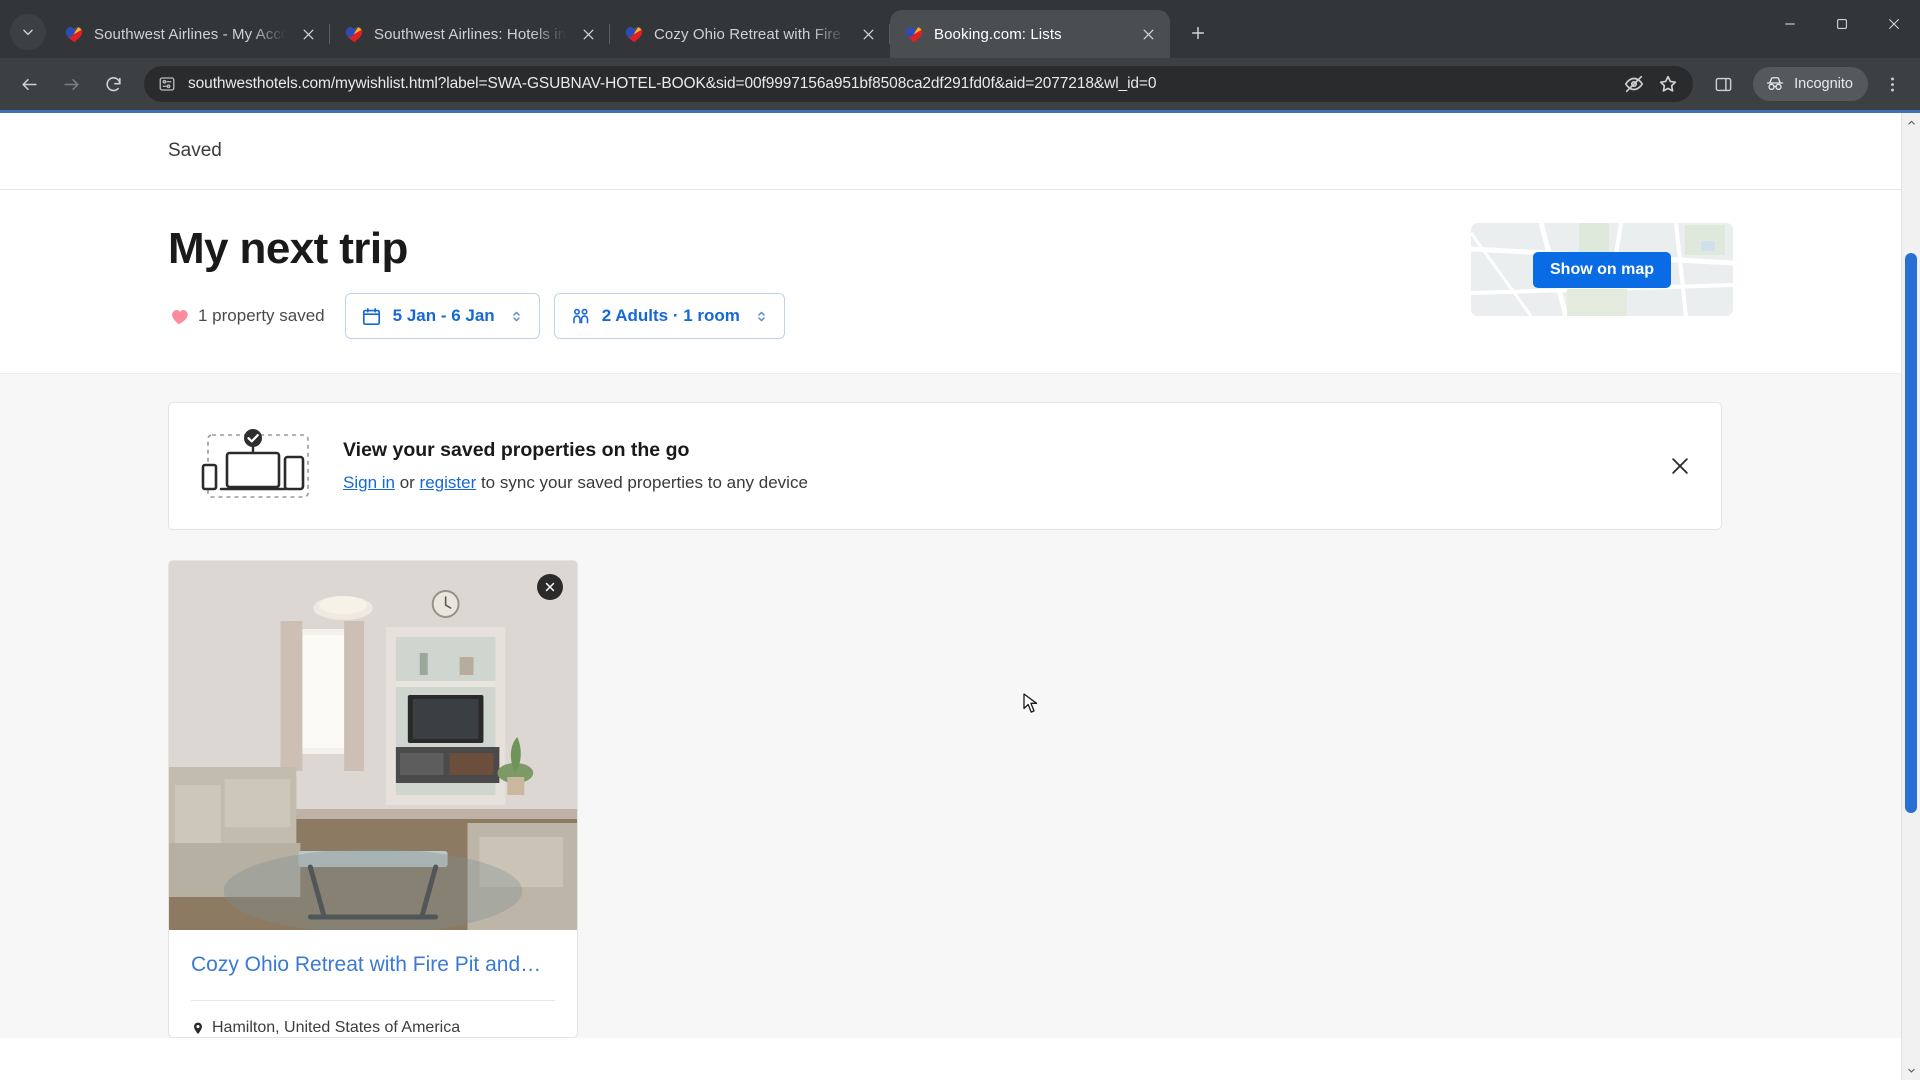  Describe the element at coordinates (261, 316) in the screenshot. I see `saved-count-label: 1 property saved` at that location.